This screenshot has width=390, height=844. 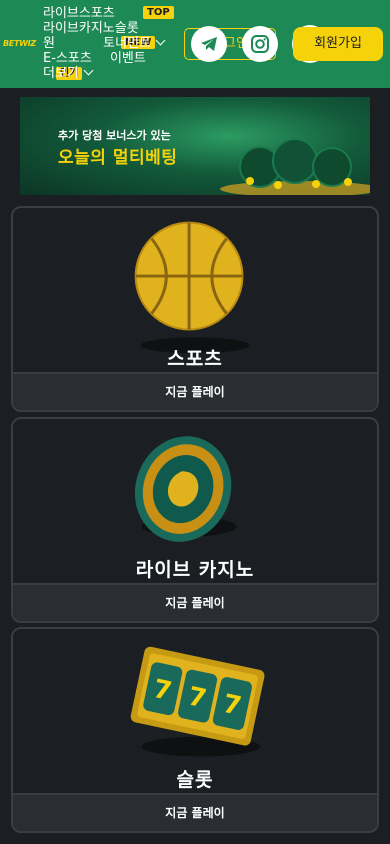 What do you see at coordinates (338, 44) in the screenshot?
I see `join-button: 회원가입` at bounding box center [338, 44].